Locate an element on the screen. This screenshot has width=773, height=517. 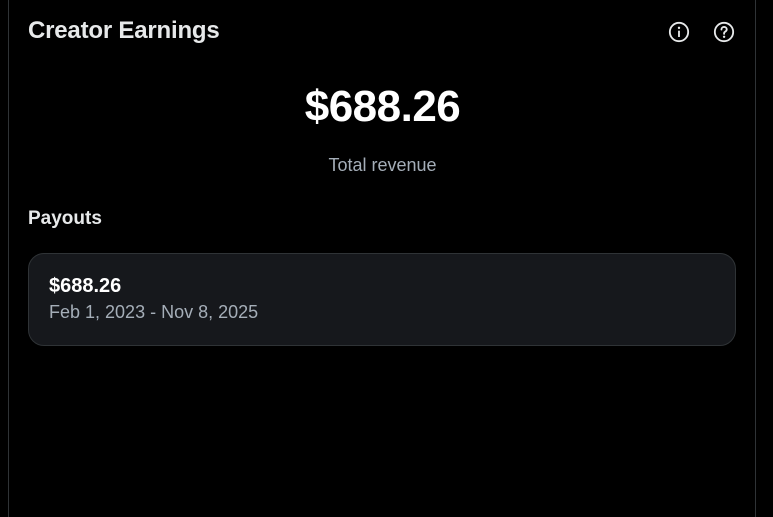
question-circle-icon is located at coordinates (724, 32).